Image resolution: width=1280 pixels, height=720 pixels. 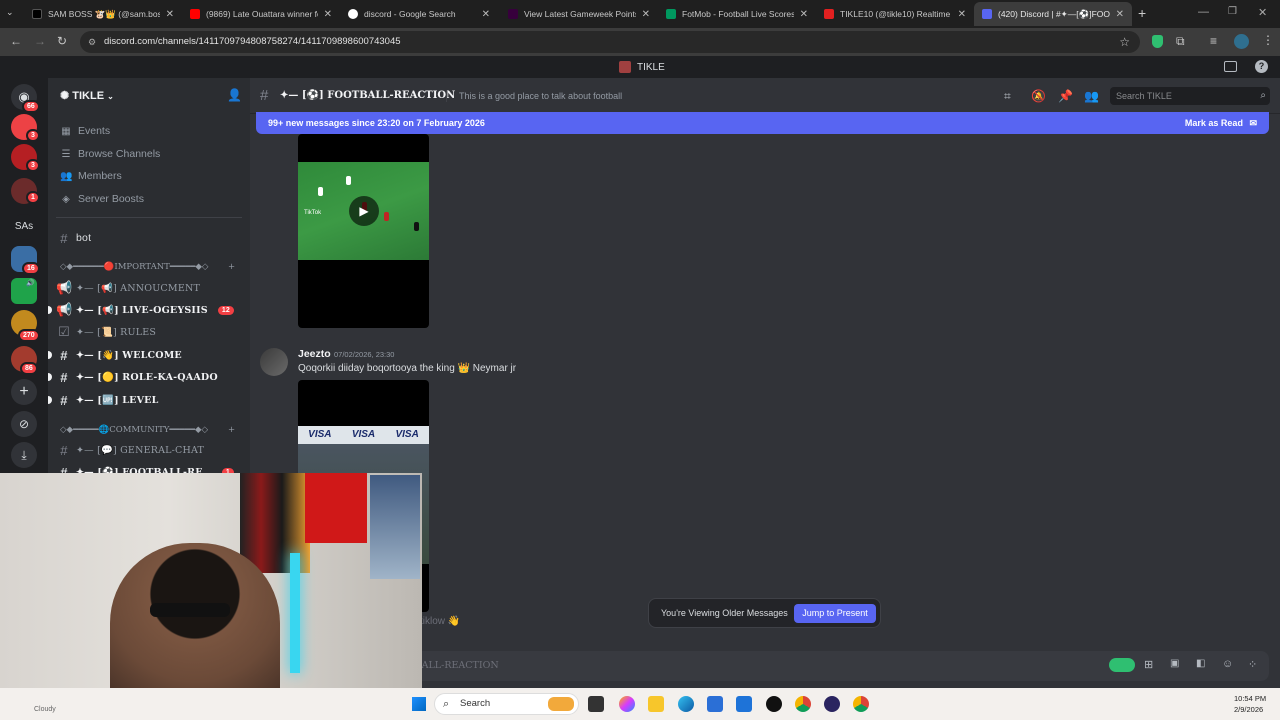 What do you see at coordinates (1180, 41) in the screenshot?
I see `extensions-icon: ⧉` at bounding box center [1180, 41].